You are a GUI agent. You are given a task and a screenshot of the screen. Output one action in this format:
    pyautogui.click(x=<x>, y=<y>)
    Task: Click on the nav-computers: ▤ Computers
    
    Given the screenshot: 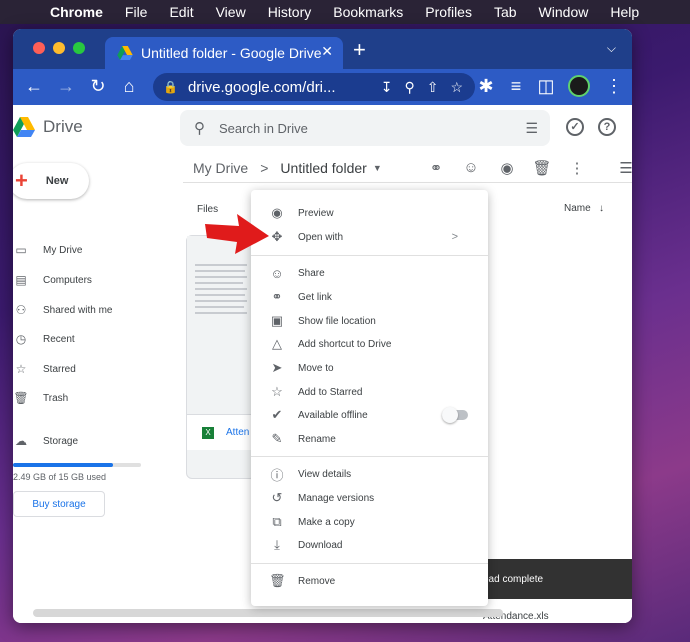 What is the action you would take?
    pyautogui.click(x=52, y=280)
    